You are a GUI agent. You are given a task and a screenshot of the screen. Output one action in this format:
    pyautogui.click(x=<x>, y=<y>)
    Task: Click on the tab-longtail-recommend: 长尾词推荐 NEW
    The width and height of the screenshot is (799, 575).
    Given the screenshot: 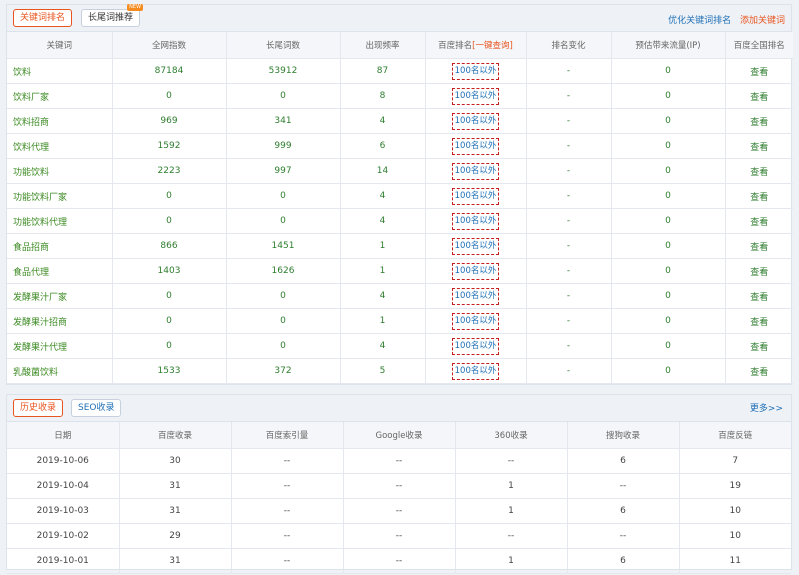 What is the action you would take?
    pyautogui.click(x=112, y=15)
    